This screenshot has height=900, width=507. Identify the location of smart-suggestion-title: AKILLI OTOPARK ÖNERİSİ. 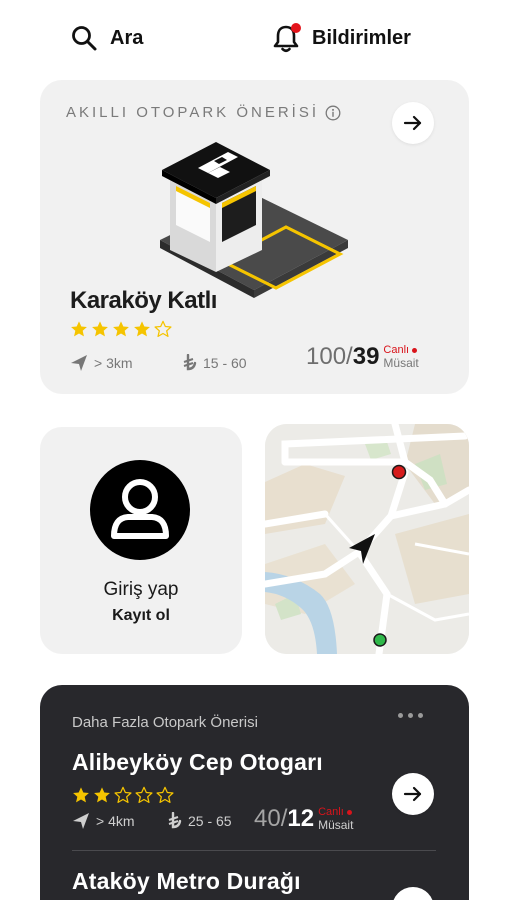
(203, 112).